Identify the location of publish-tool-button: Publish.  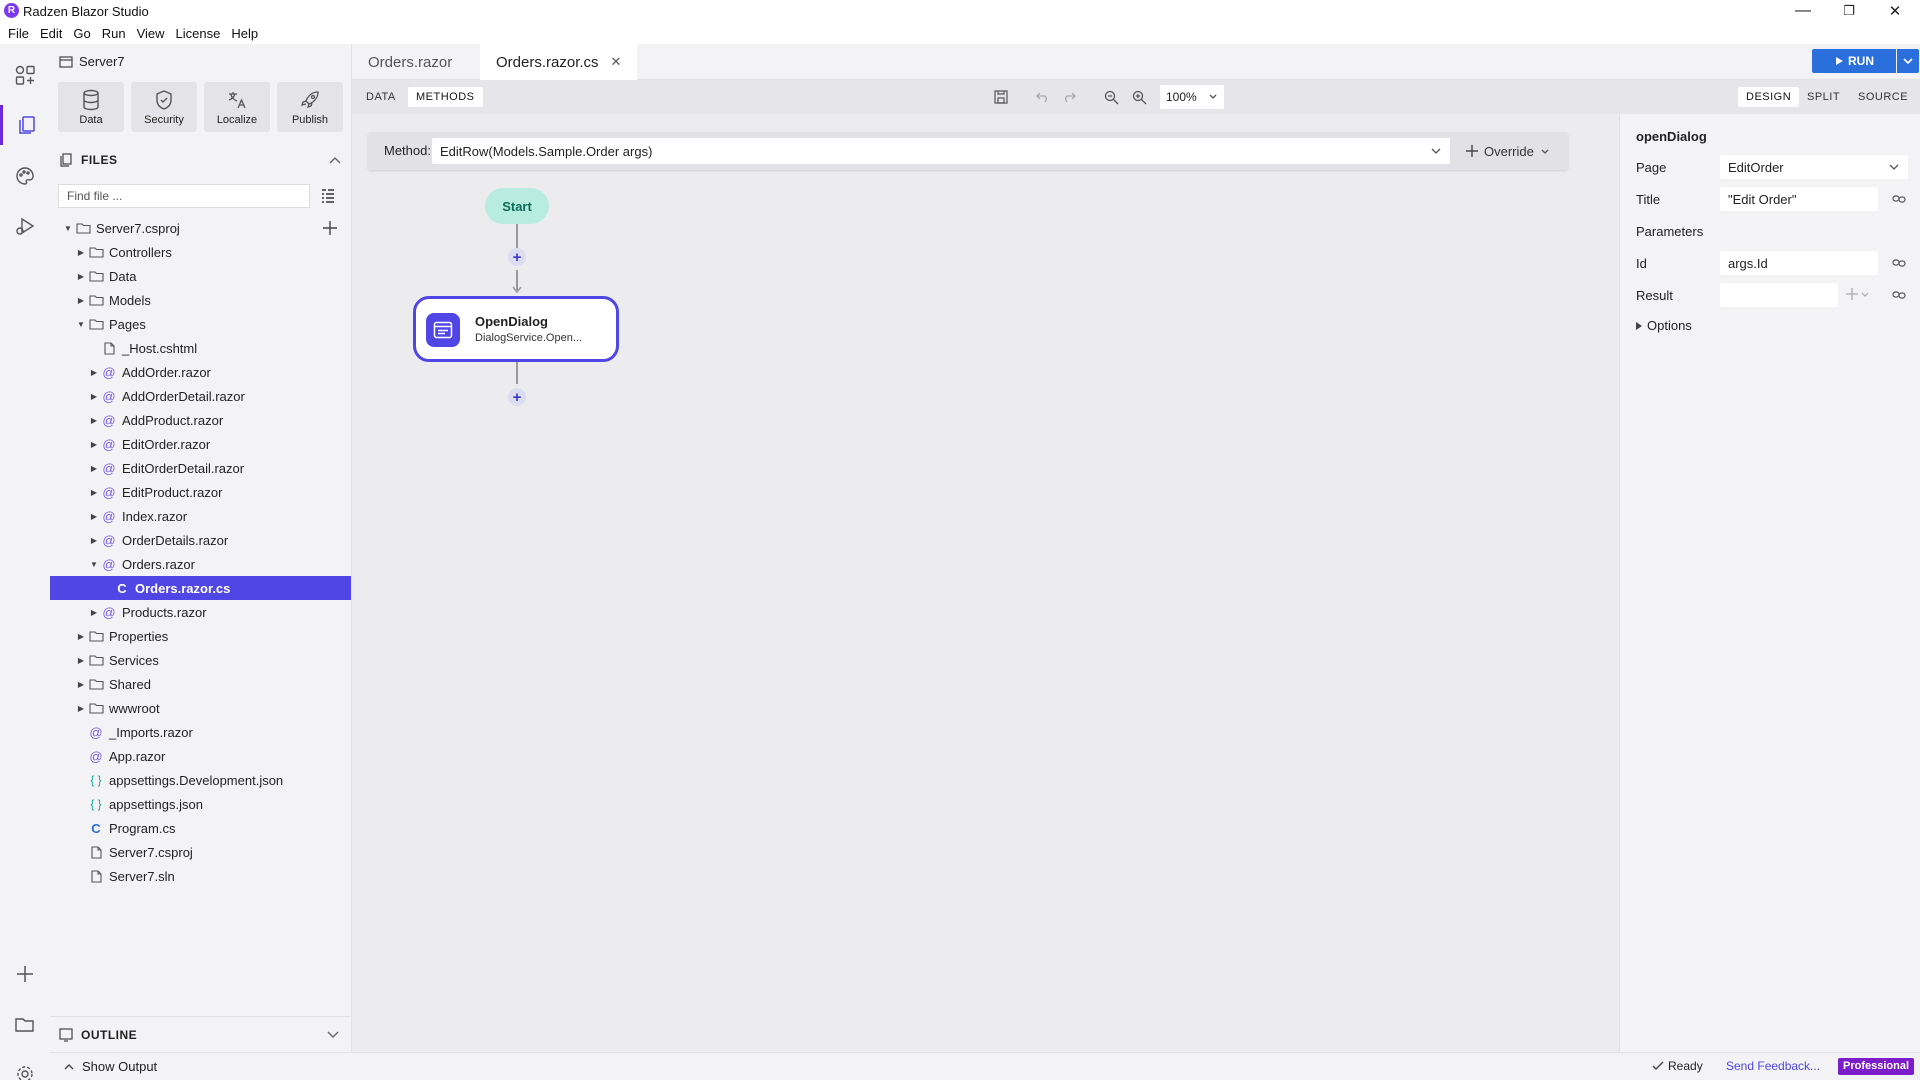
(310, 107).